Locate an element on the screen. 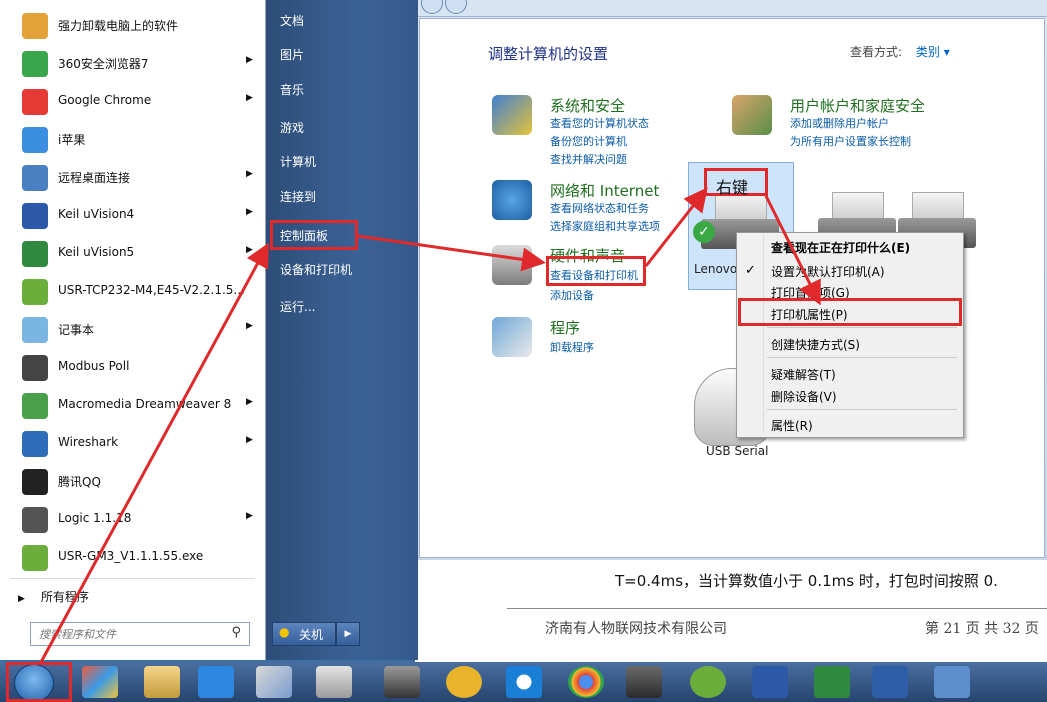  programs-icon is located at coordinates (512, 337).